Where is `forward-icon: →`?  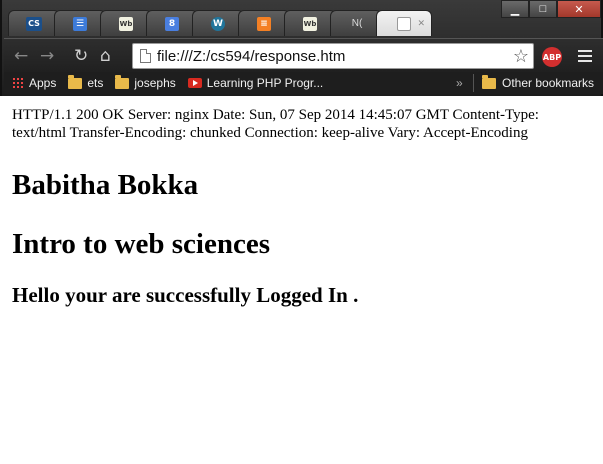
forward-icon: → is located at coordinates (47, 56).